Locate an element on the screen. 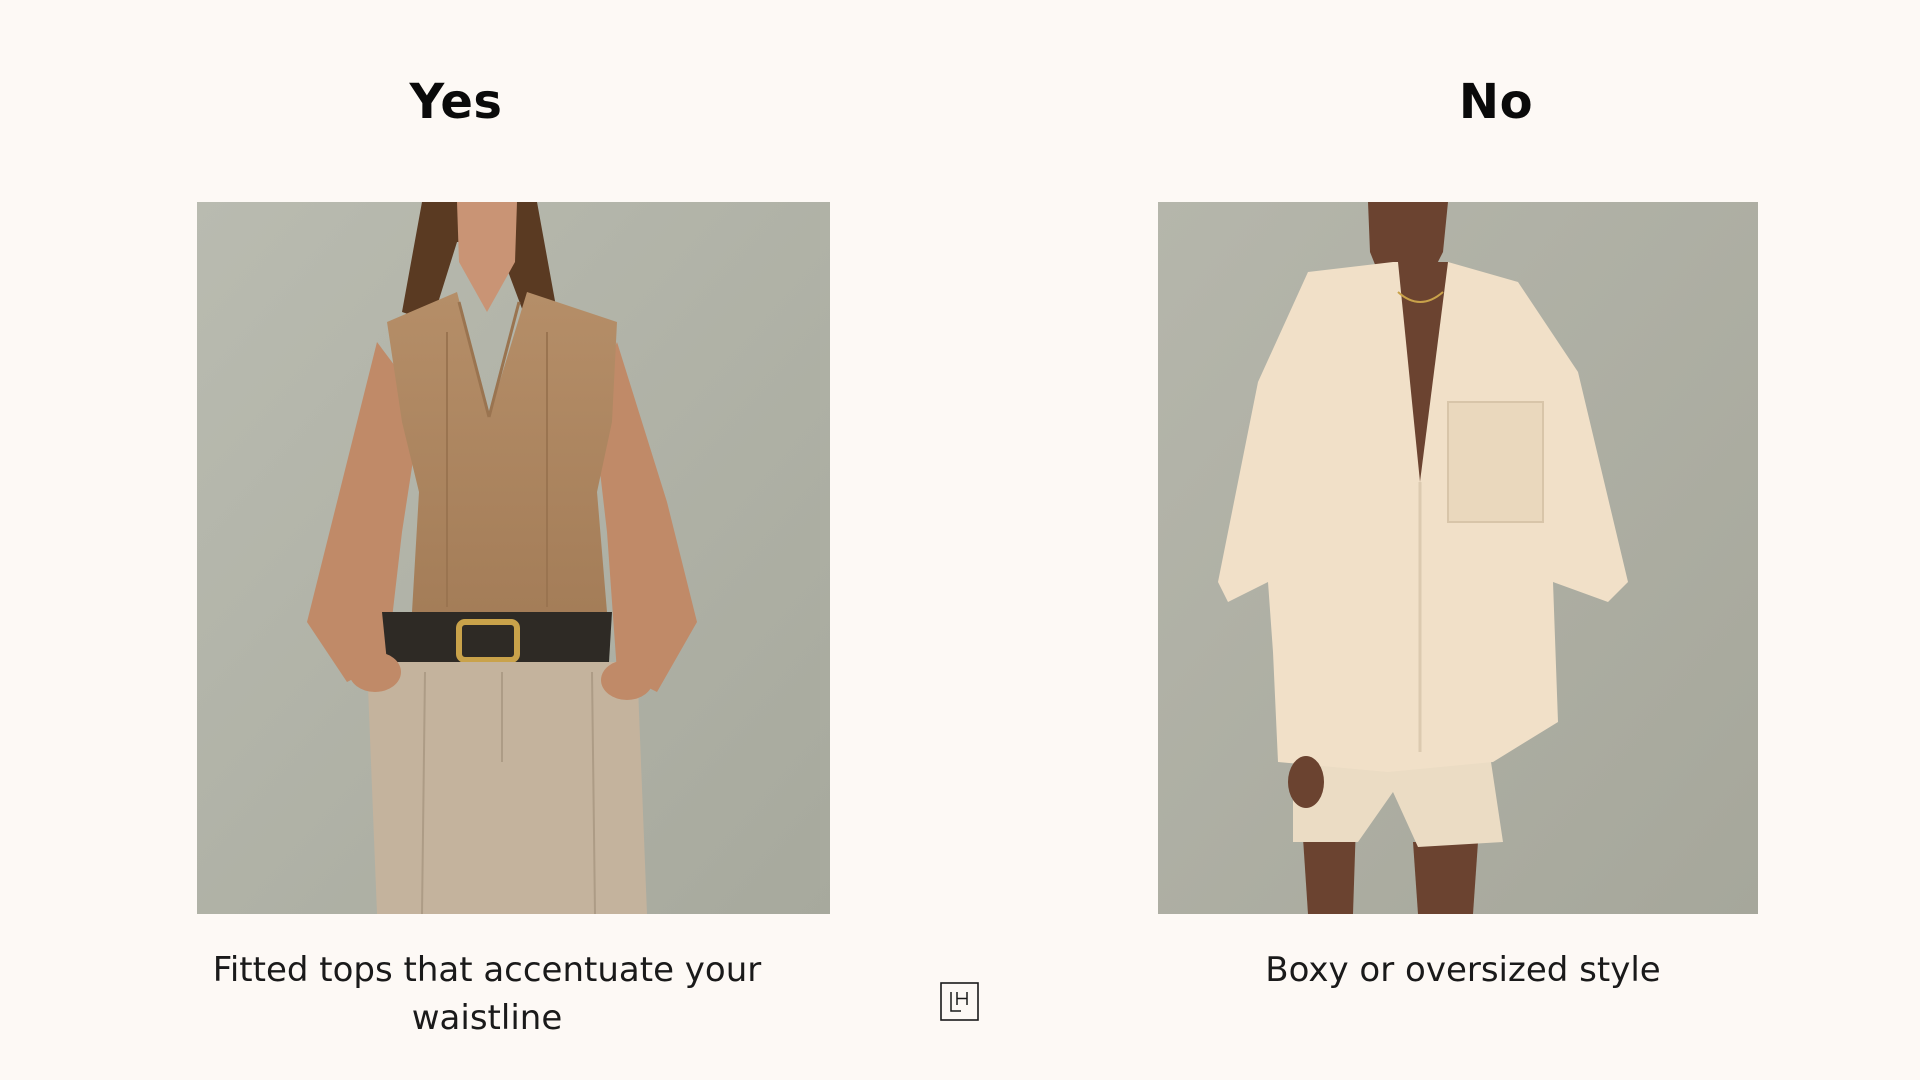 Image resolution: width=1920 pixels, height=1080 pixels. lh-monogram-icon is located at coordinates (959, 1001).